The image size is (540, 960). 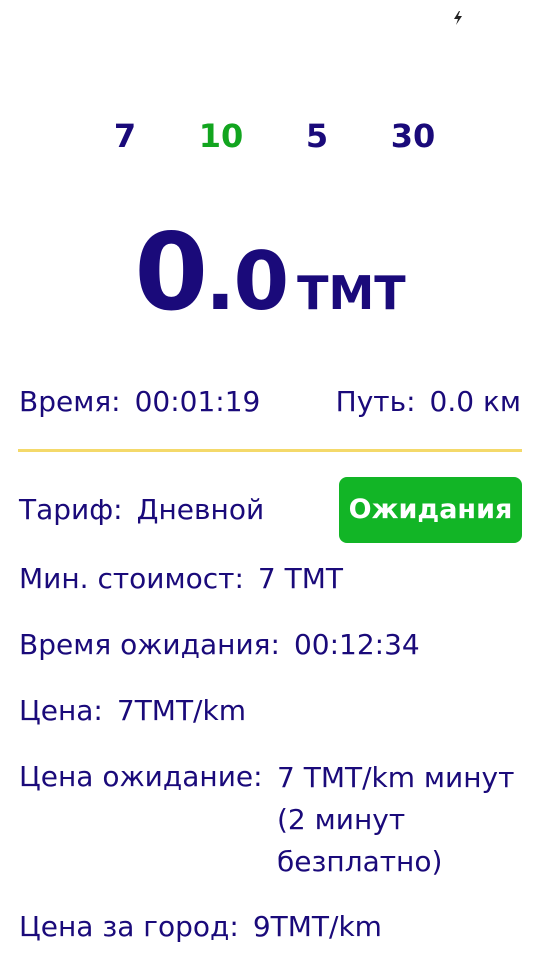 I want to click on tariff-row: Тариф: Дневной, so click(x=141, y=510).